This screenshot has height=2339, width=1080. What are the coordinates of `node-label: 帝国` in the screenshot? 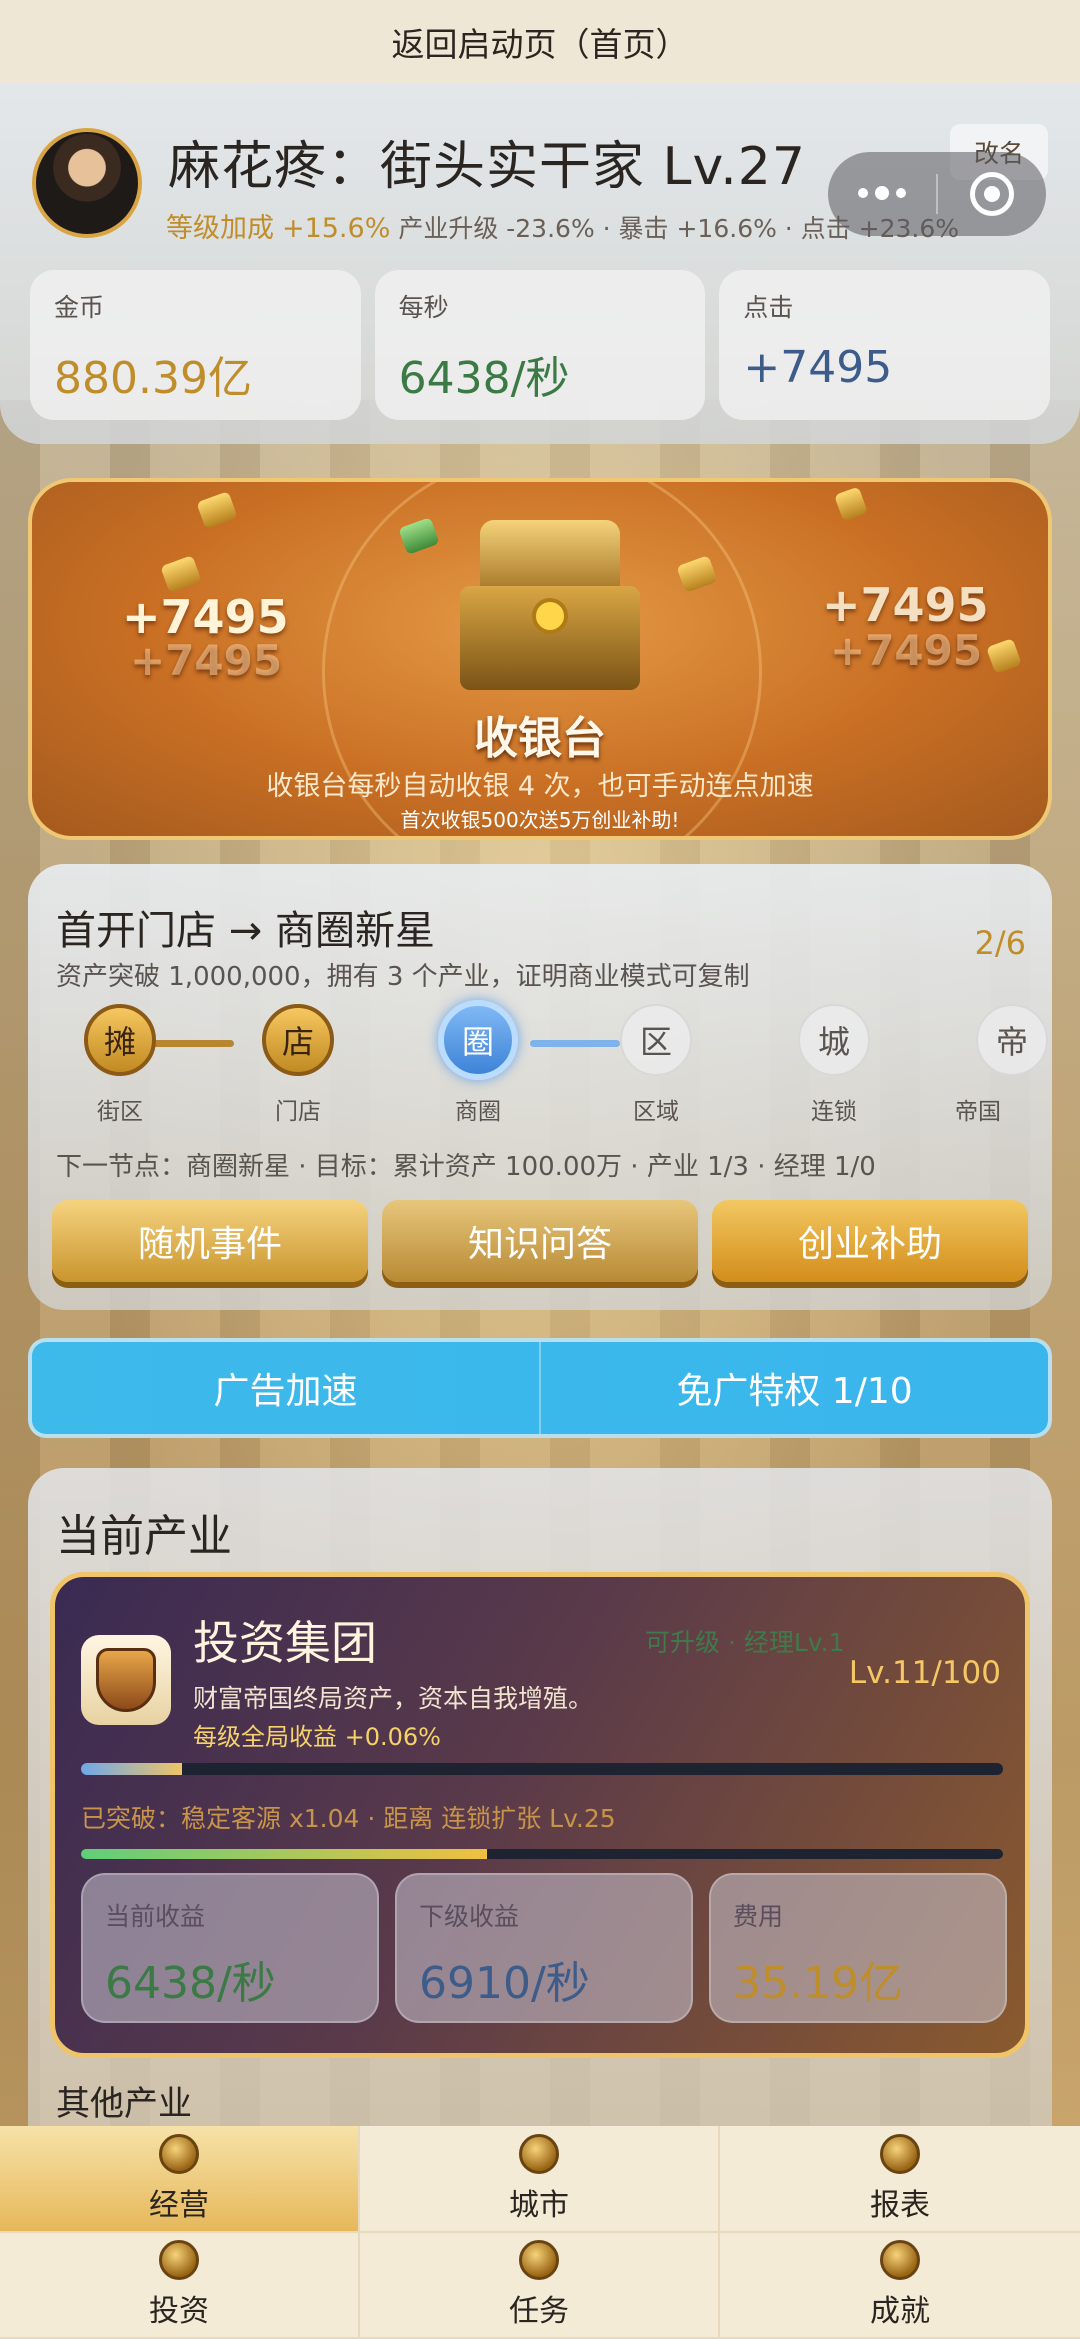 It's located at (978, 1112).